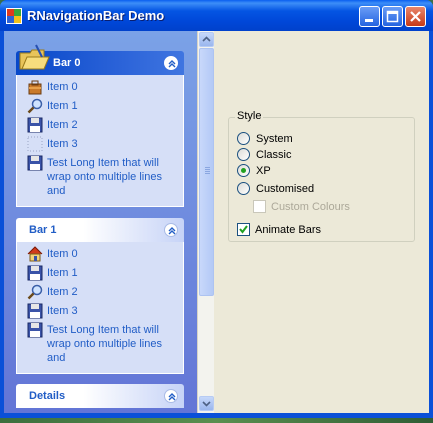 This screenshot has width=433, height=423. I want to click on nav-group-details: Details, so click(100, 396).